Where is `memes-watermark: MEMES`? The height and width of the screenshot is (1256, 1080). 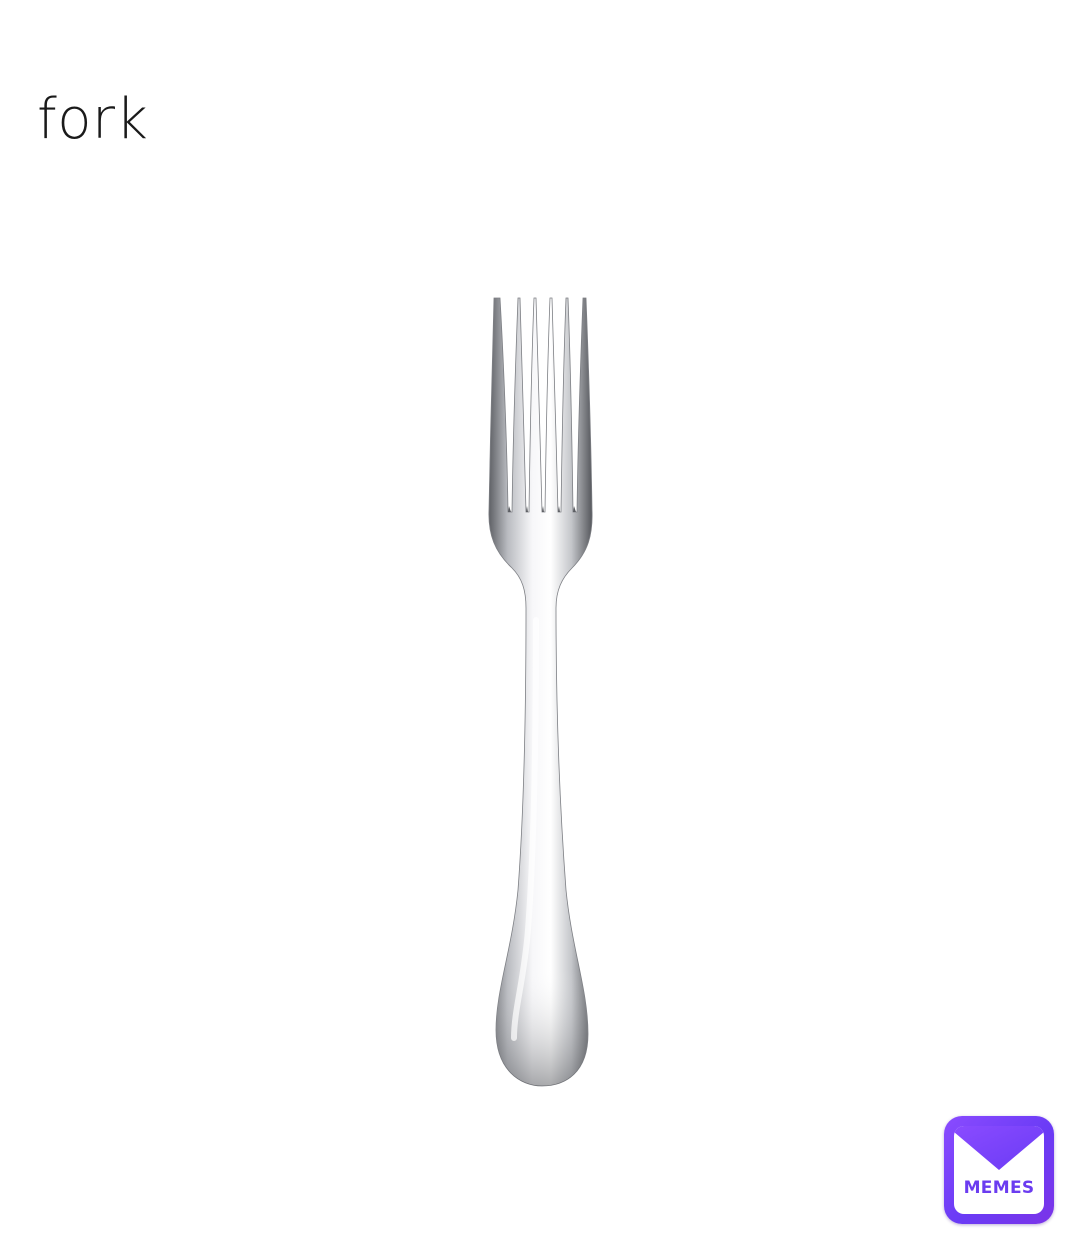
memes-watermark: MEMES is located at coordinates (999, 1170).